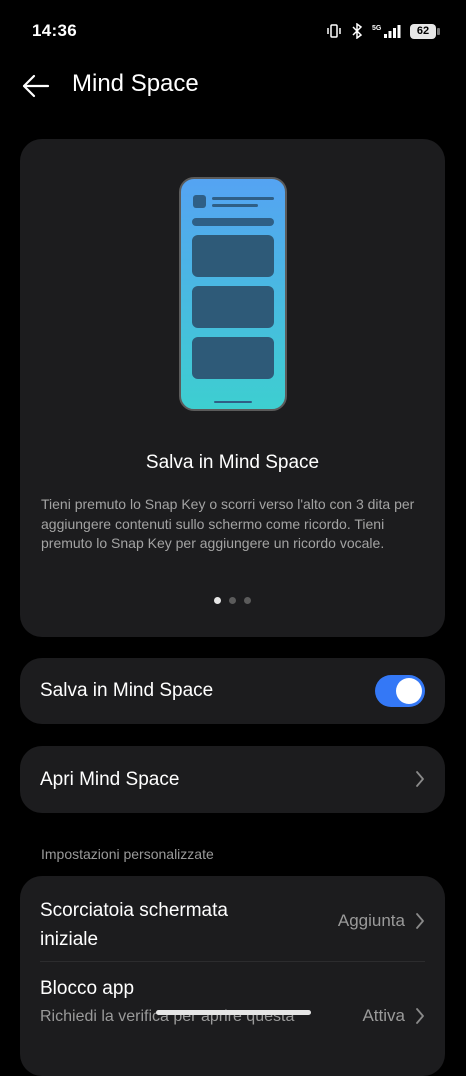 This screenshot has height=1076, width=466. I want to click on home-shortcut-label: Scorciatoia schermata iniziale, so click(134, 925).